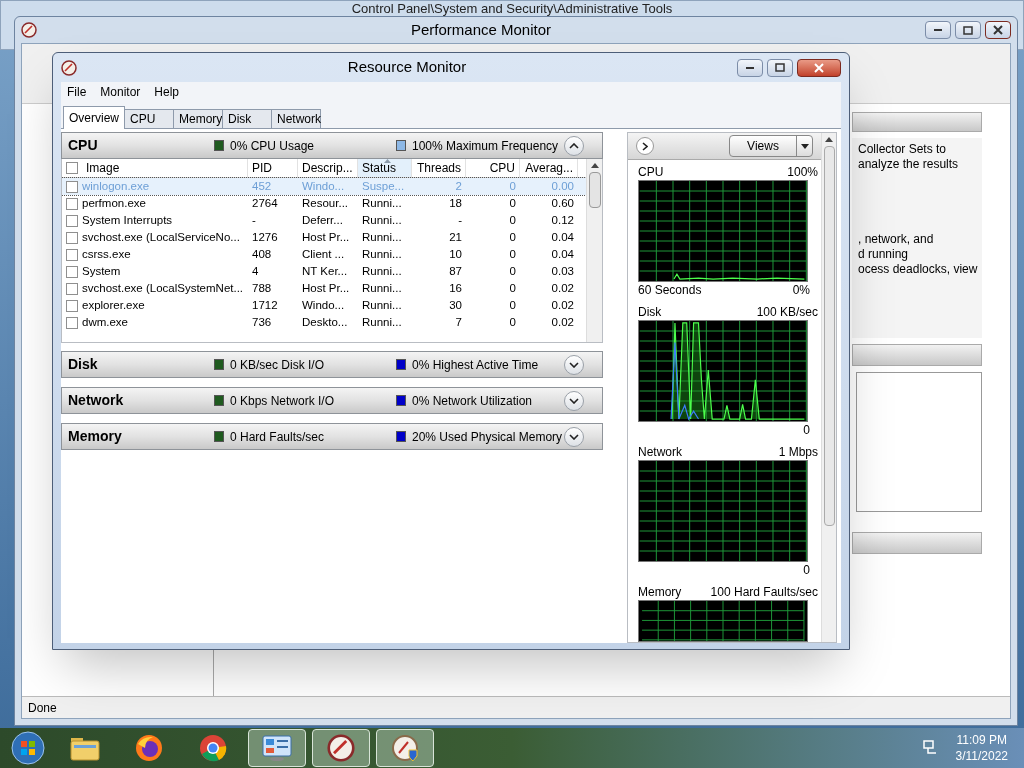 The height and width of the screenshot is (768, 1024). Describe the element at coordinates (324, 237) in the screenshot. I see `process-row: svchost.exe (LocalServiceNo... 1276 Host Pr... Runni... 21 0 0.04` at that location.